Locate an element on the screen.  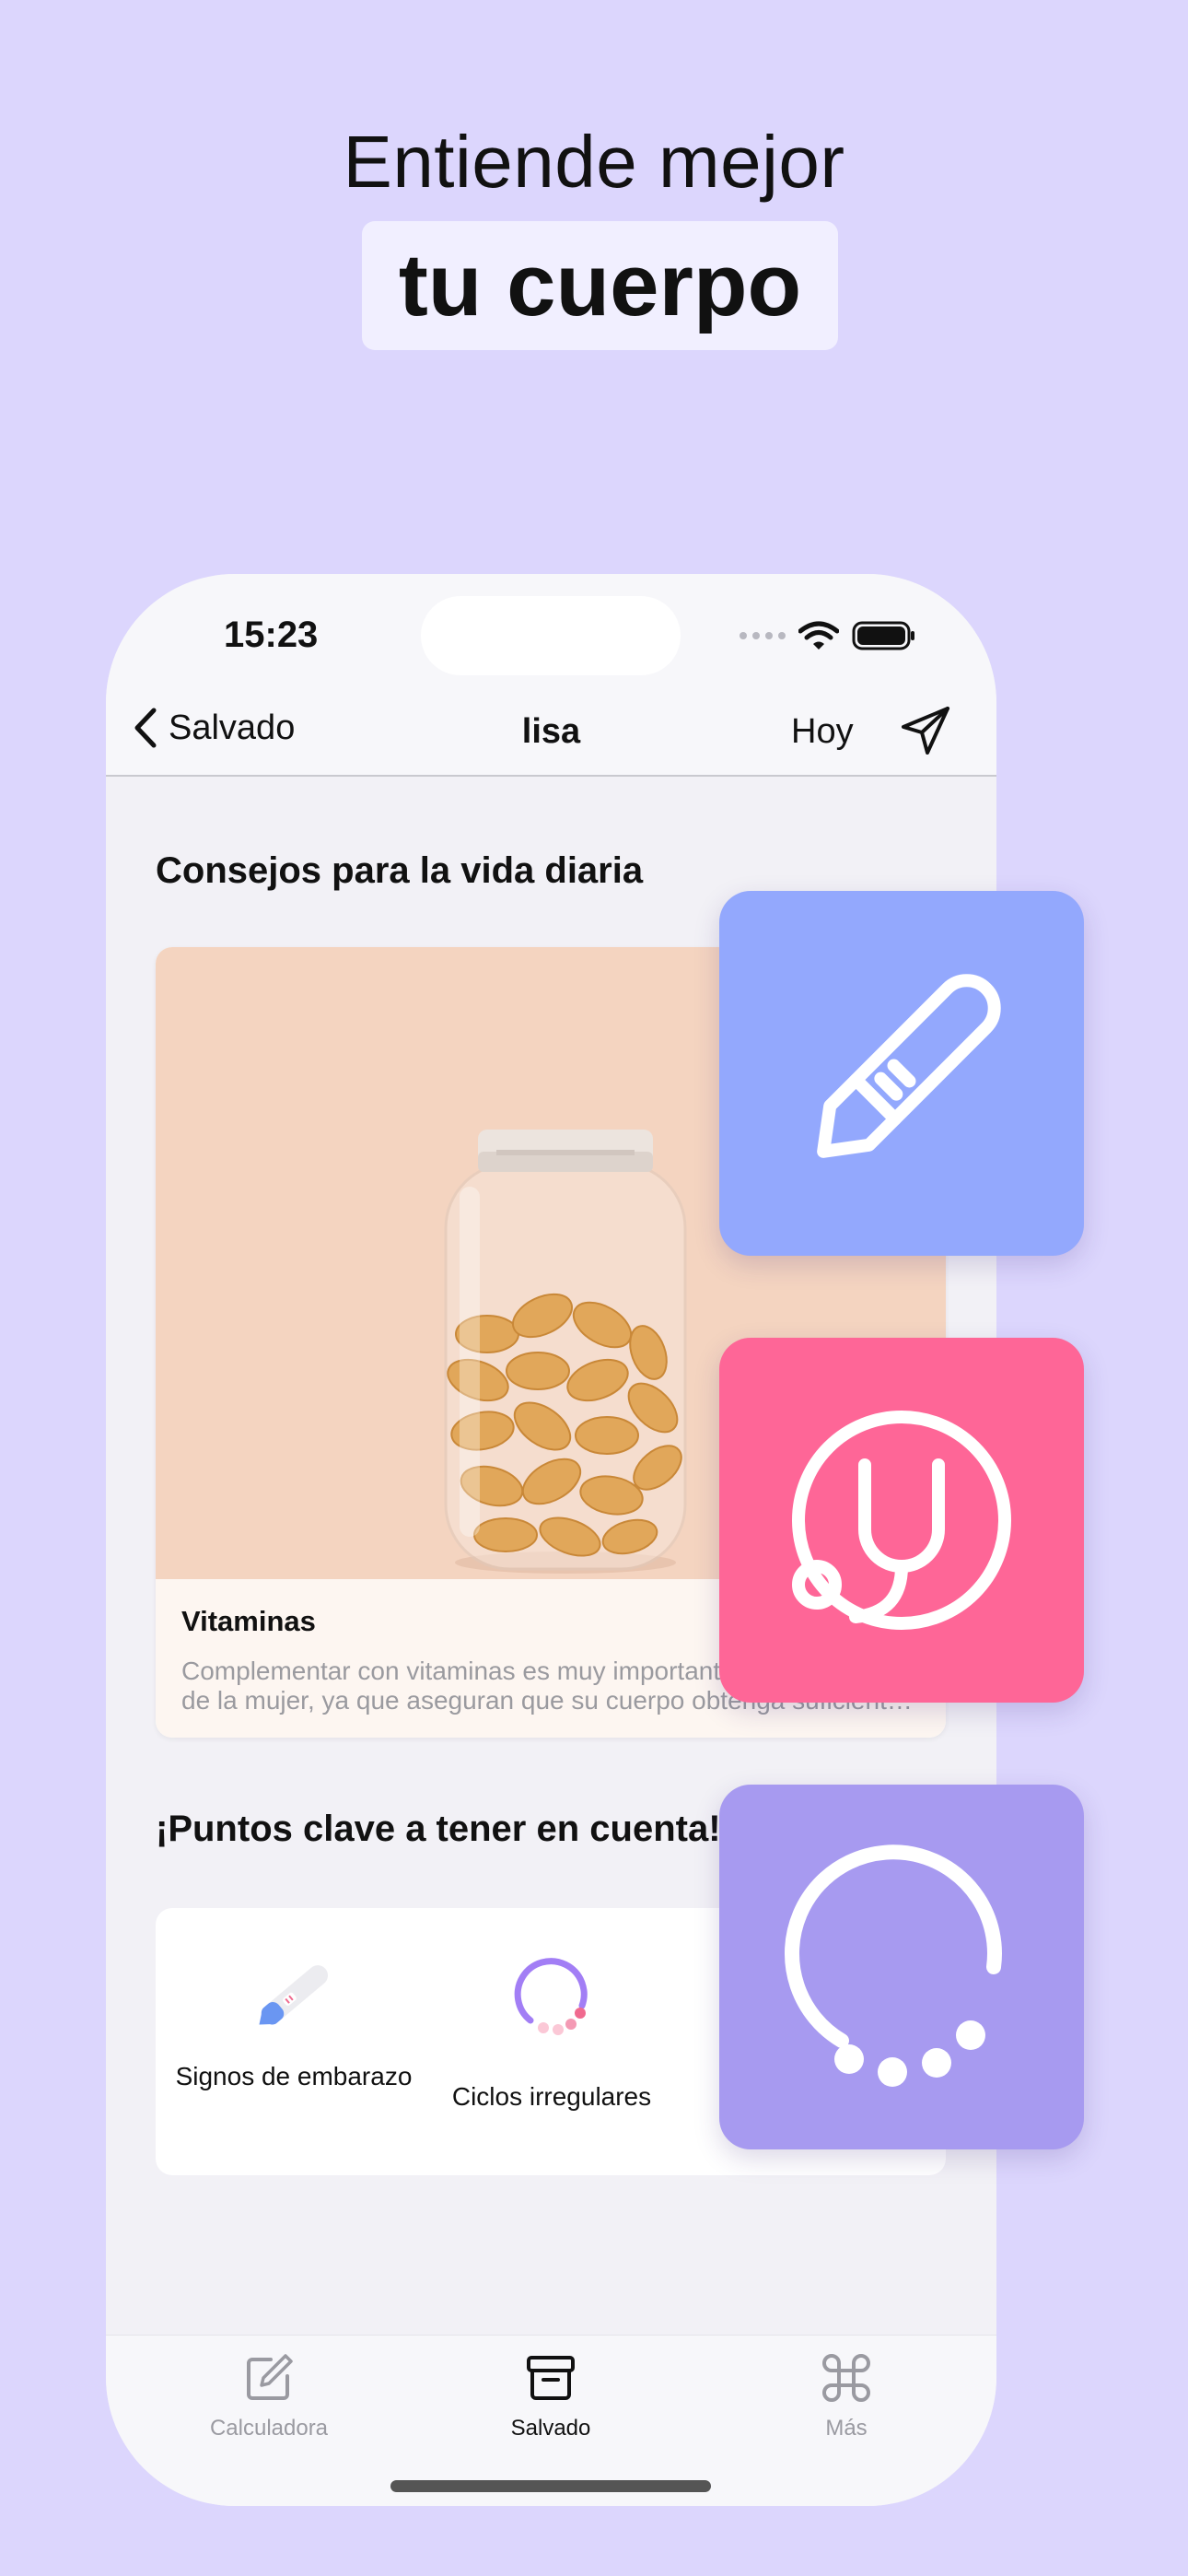
key-point-pregnancy-signs: Signos de embarazo is located at coordinates (294, 2018).